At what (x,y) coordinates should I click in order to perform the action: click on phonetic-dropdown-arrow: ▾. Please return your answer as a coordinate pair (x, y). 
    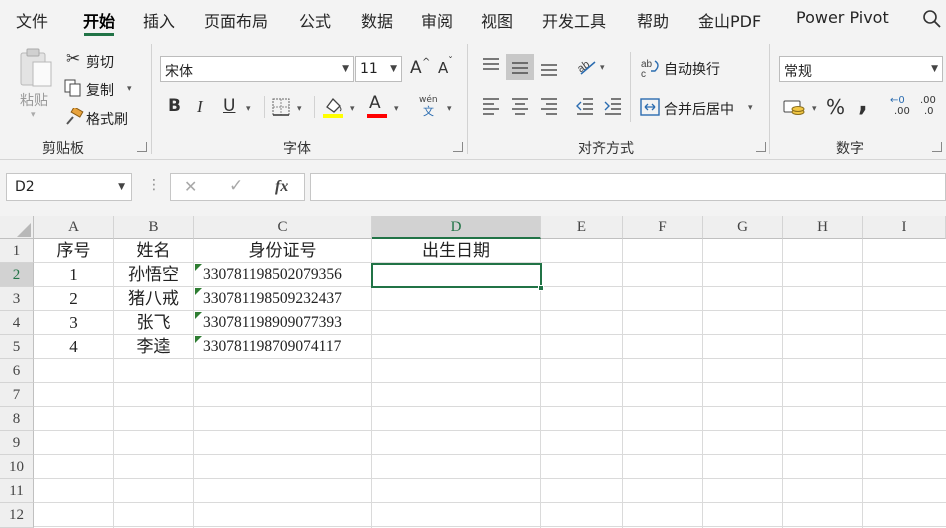
    Looking at the image, I should click on (449, 109).